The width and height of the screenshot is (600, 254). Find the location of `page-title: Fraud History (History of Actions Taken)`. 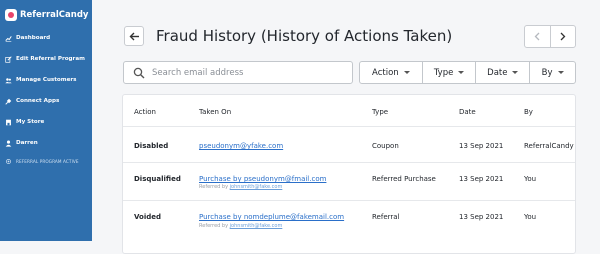

page-title: Fraud History (History of Actions Taken) is located at coordinates (304, 36).